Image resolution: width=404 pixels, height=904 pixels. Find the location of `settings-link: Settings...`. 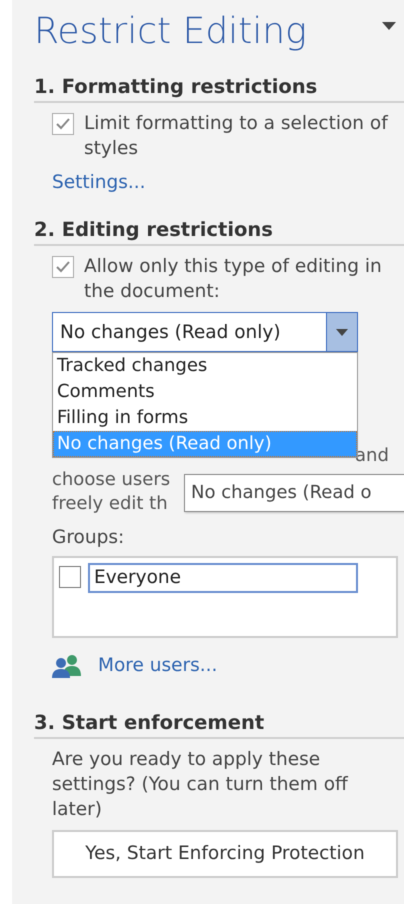

settings-link: Settings... is located at coordinates (99, 183).